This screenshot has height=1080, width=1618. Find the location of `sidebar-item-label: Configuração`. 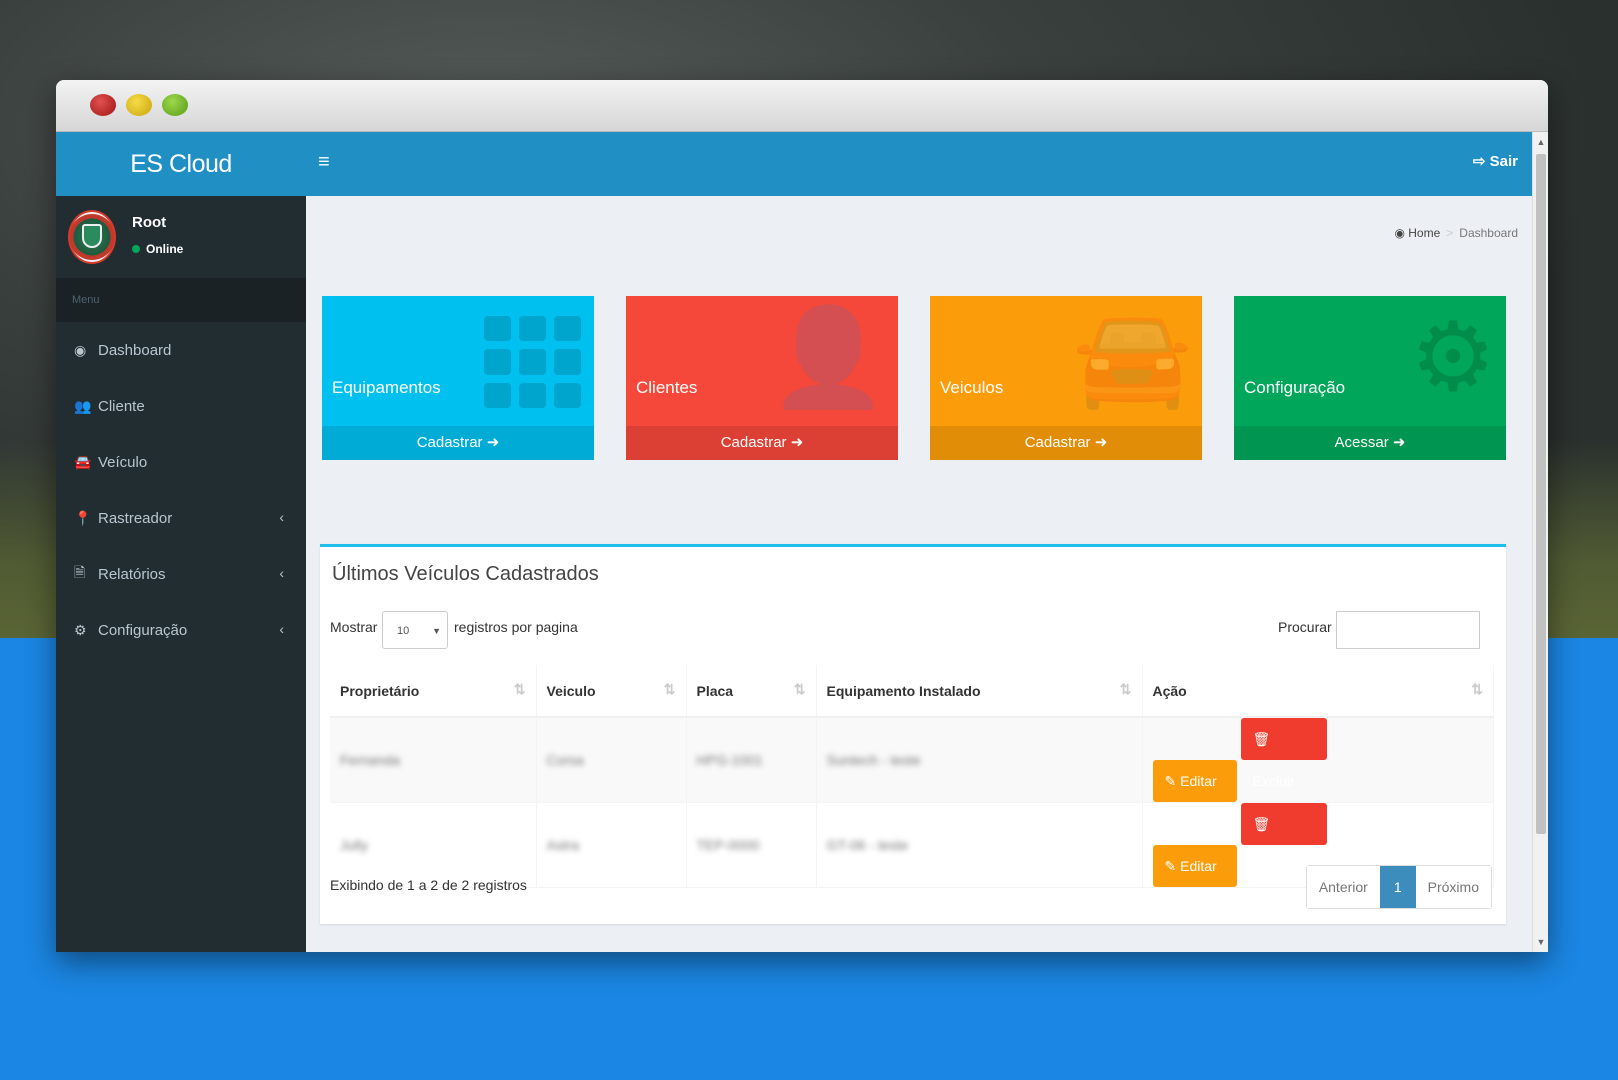

sidebar-item-label: Configuração is located at coordinates (143, 630).